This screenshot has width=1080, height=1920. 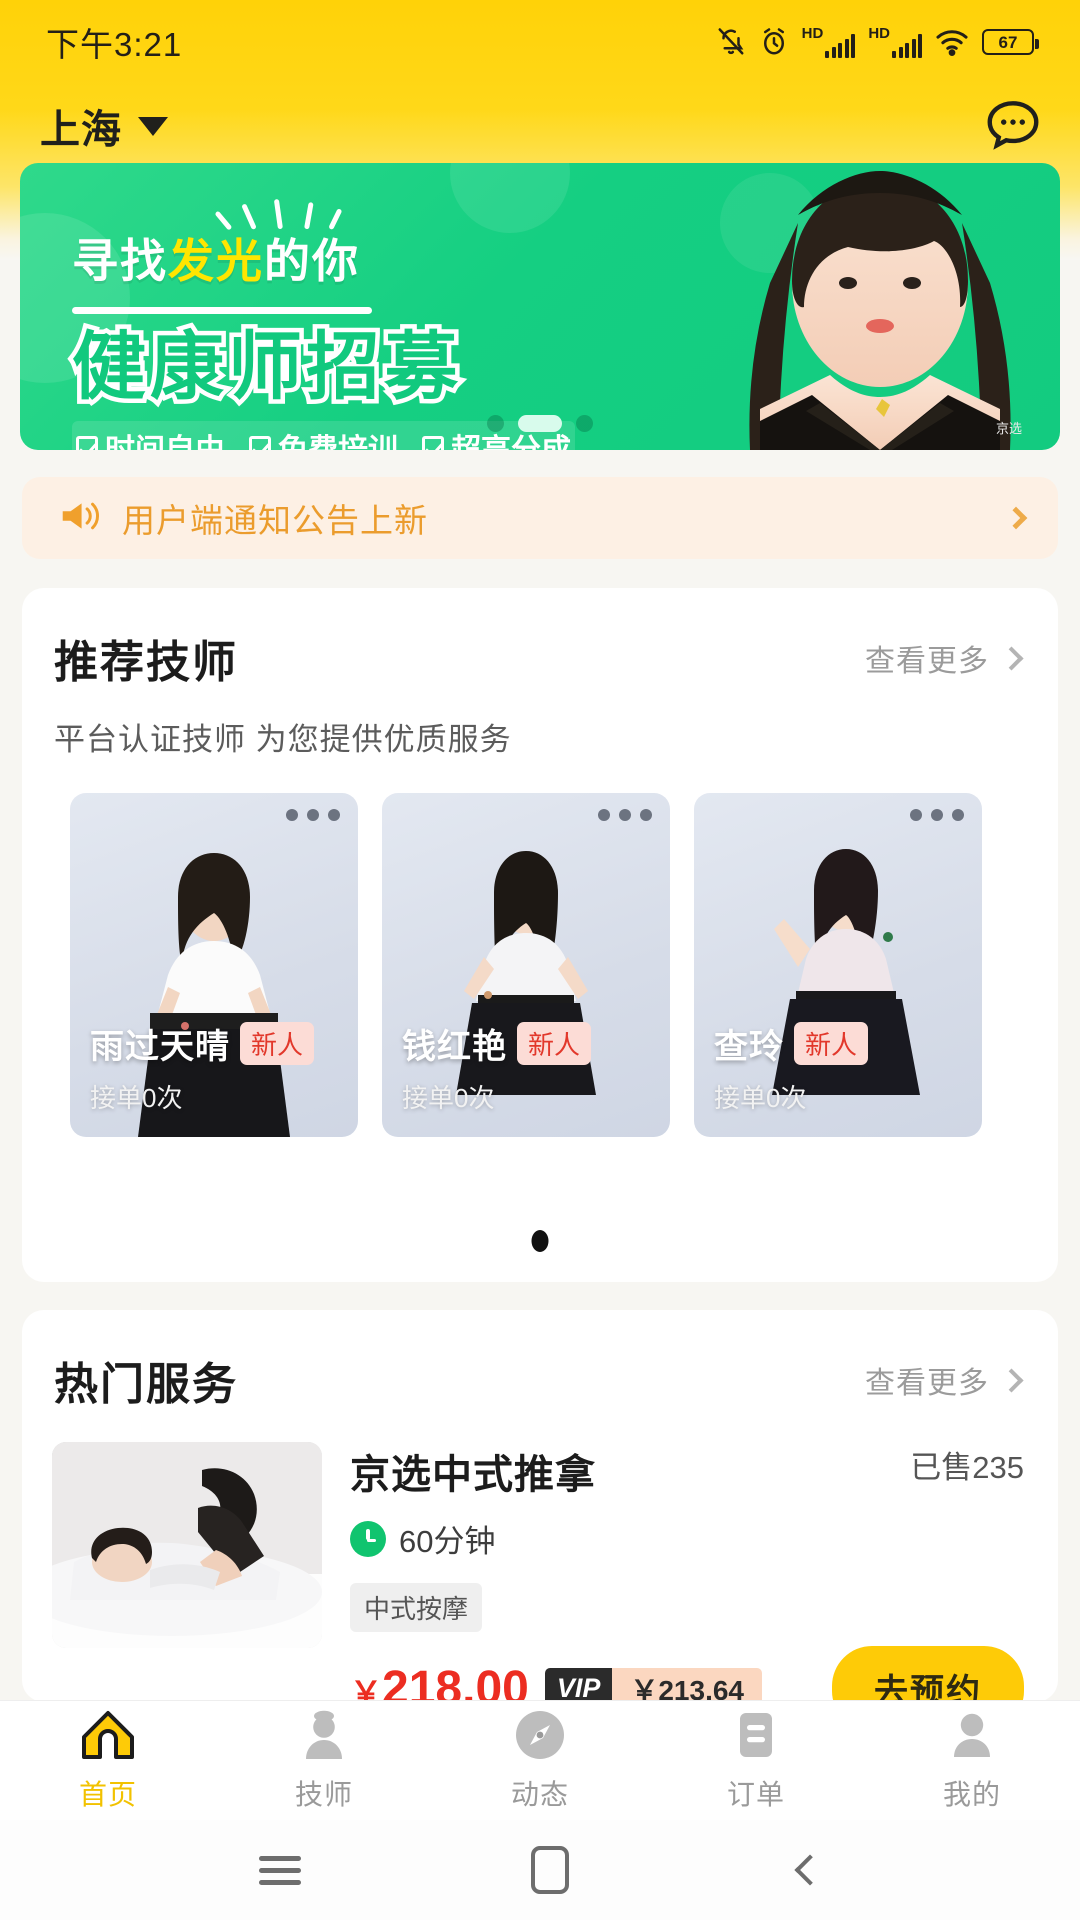 I want to click on technician-card: 查玲 新人 接单0次, so click(x=838, y=965).